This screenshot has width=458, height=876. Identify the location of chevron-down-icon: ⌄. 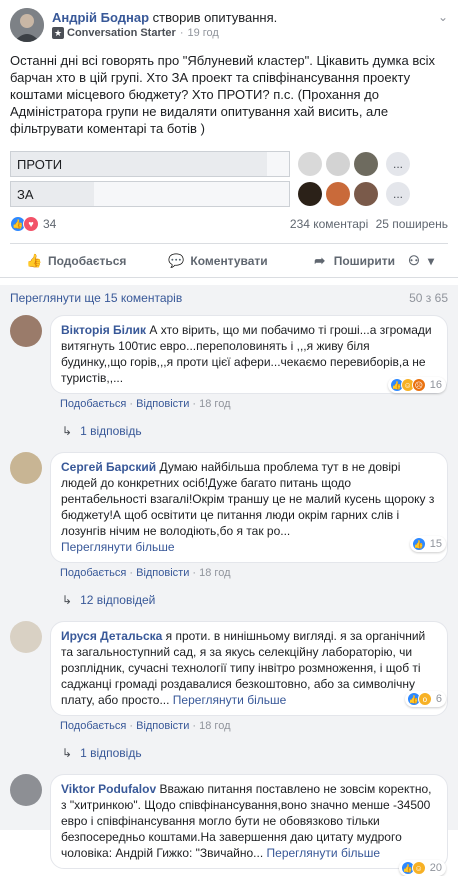
(443, 17).